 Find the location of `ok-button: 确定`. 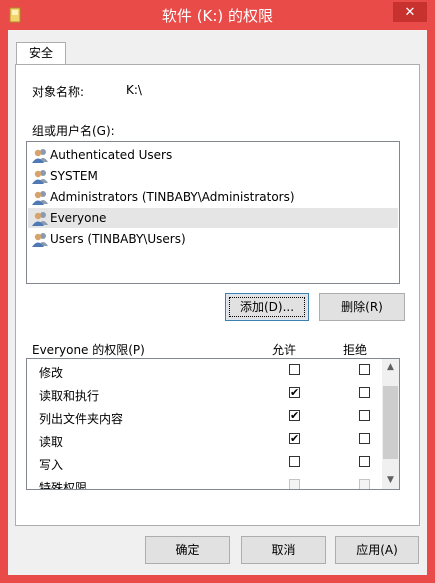

ok-button: 确定 is located at coordinates (187, 550).